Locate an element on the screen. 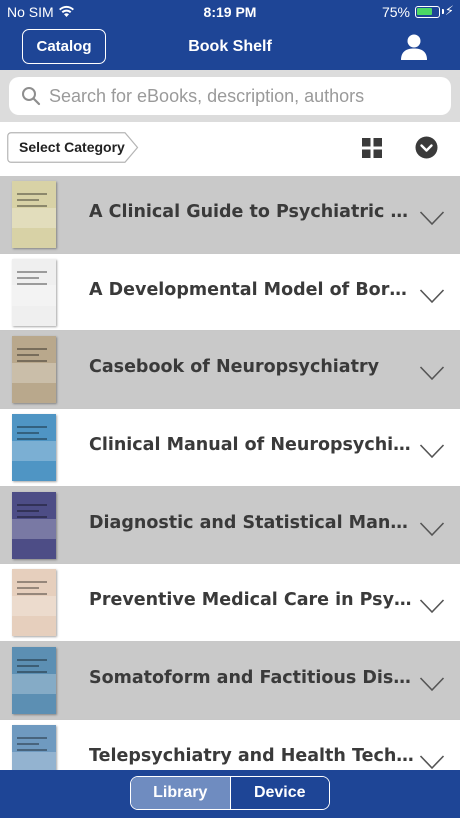 This screenshot has height=818, width=460. search-field-container is located at coordinates (230, 96).